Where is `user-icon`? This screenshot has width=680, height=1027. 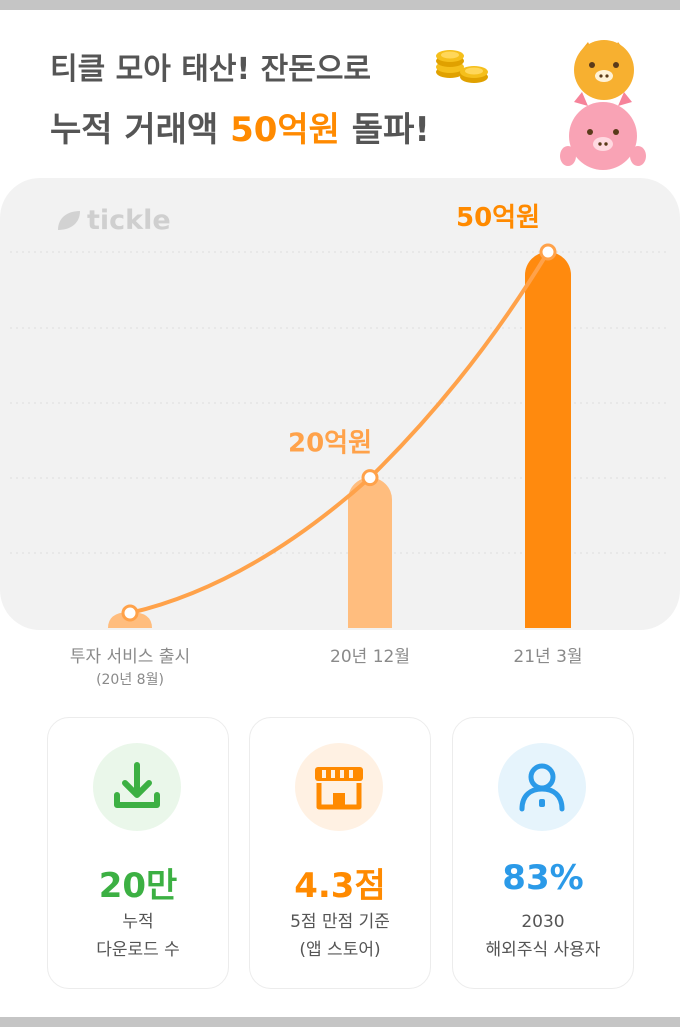 user-icon is located at coordinates (542, 787).